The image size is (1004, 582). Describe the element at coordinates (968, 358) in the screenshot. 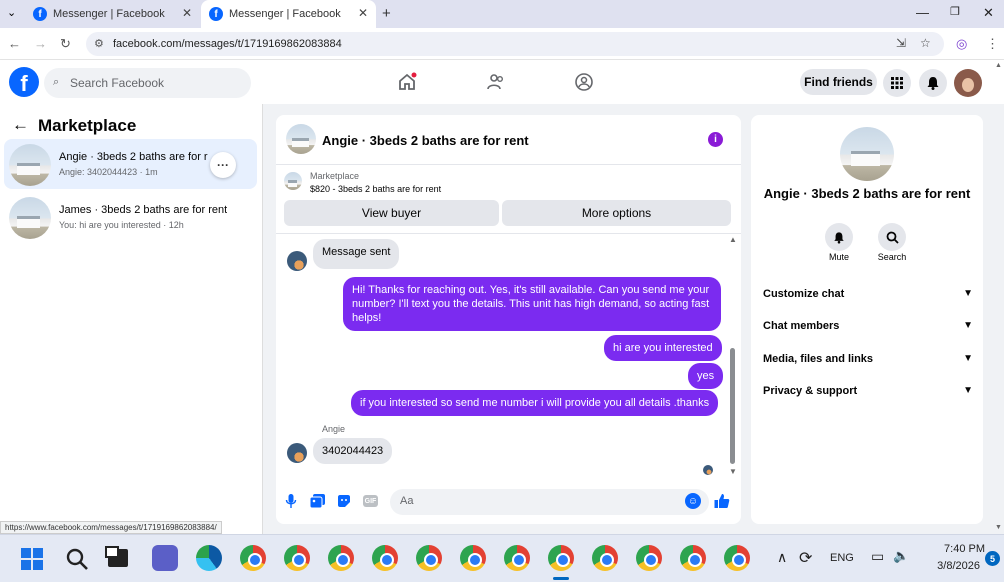

I see `chevron-down-icon: ▼` at that location.